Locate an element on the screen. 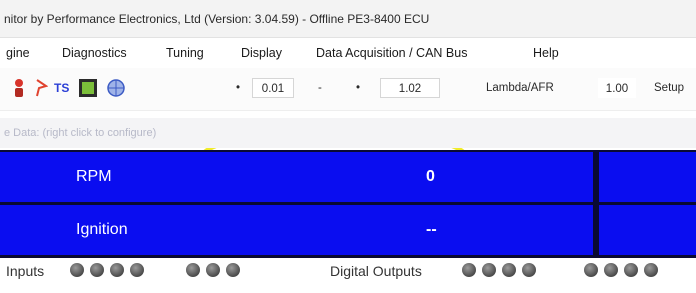 The height and width of the screenshot is (293, 696). gauge-value-ignition: -- is located at coordinates (431, 229).